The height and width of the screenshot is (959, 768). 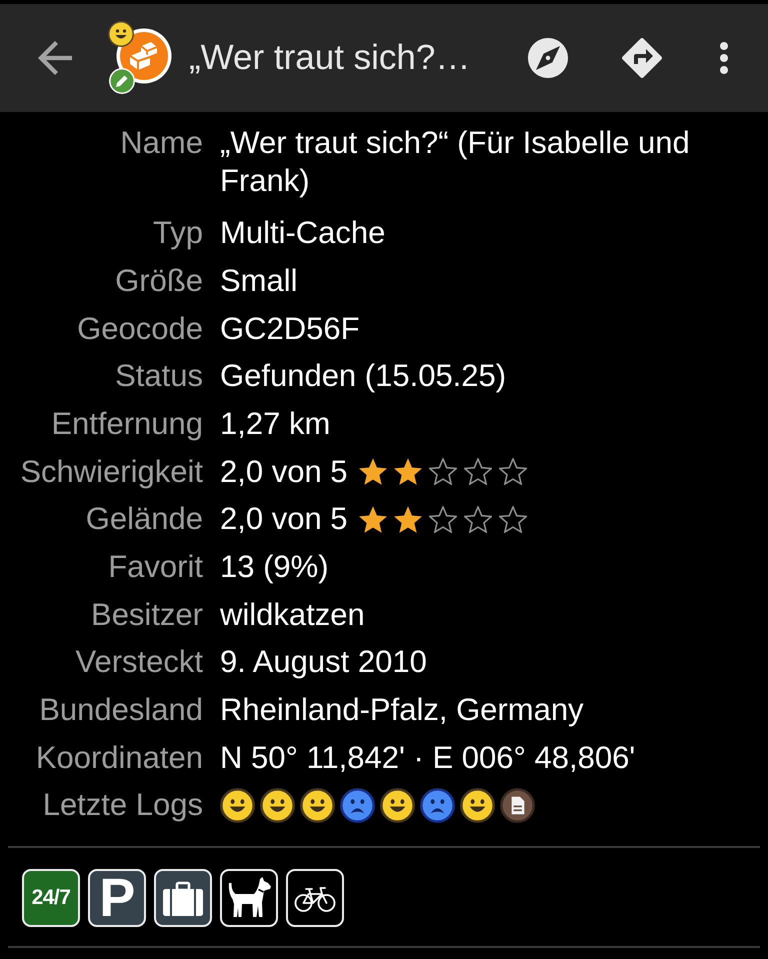 I want to click on attribute-tile: P, so click(x=117, y=897).